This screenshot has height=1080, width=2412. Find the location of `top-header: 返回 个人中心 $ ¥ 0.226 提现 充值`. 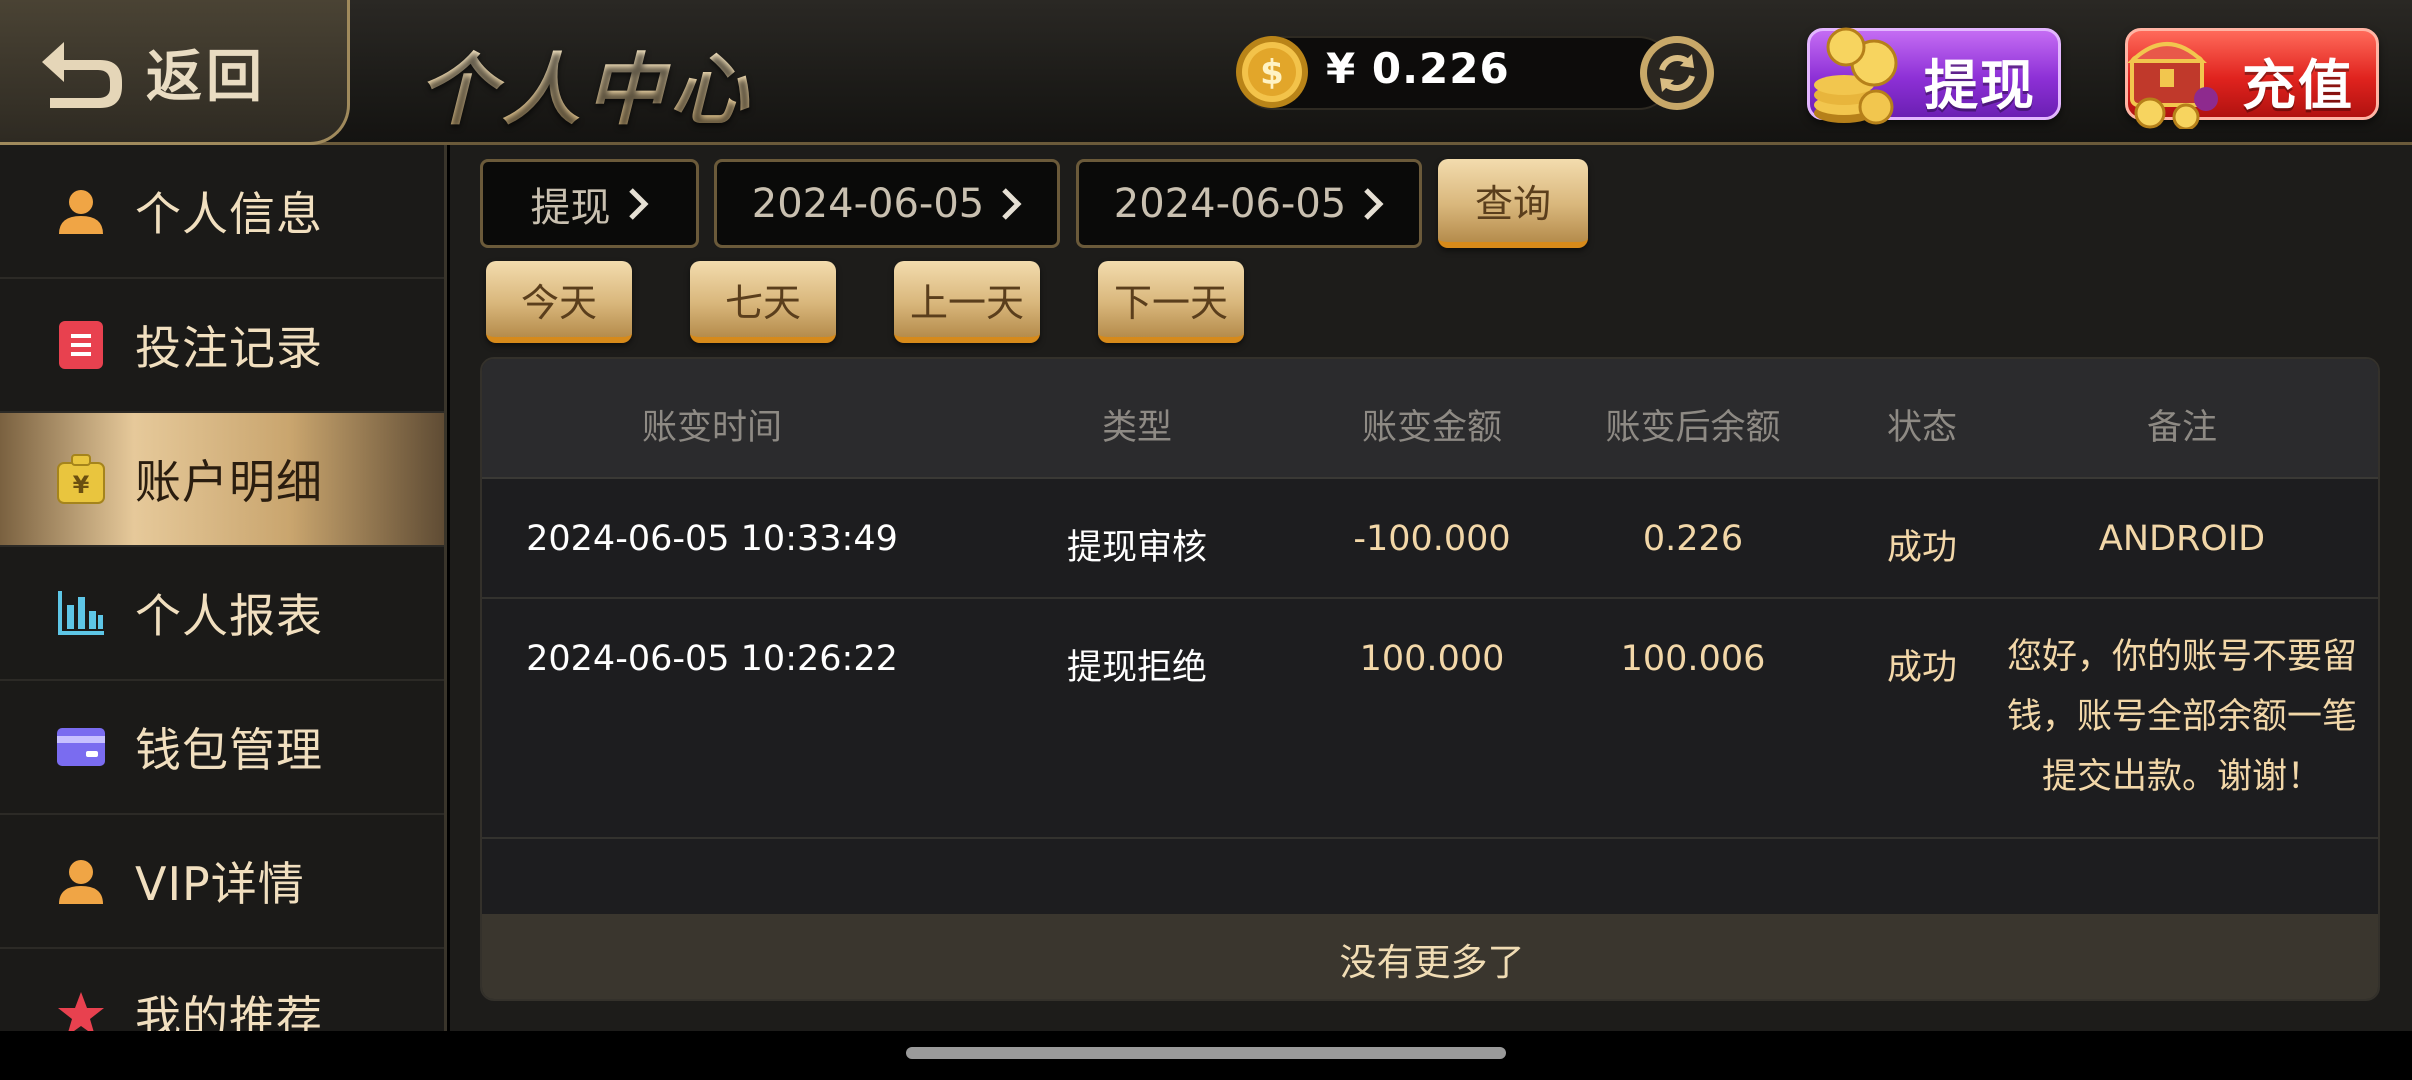

top-header: 返回 个人中心 $ ¥ 0.226 提现 充值 is located at coordinates (1206, 72).